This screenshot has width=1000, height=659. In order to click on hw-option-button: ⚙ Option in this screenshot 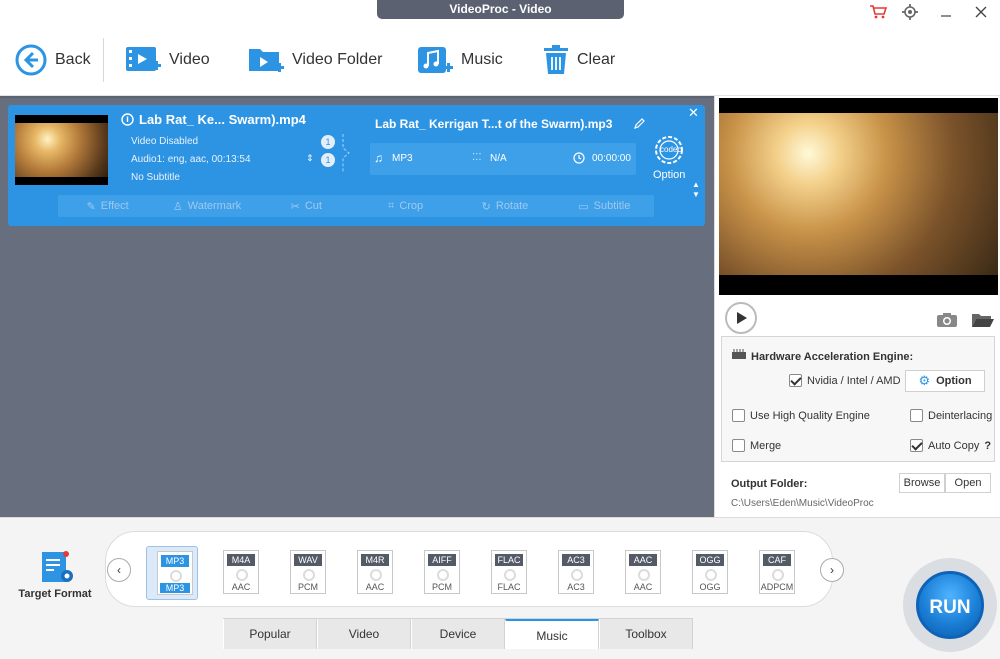, I will do `click(945, 381)`.